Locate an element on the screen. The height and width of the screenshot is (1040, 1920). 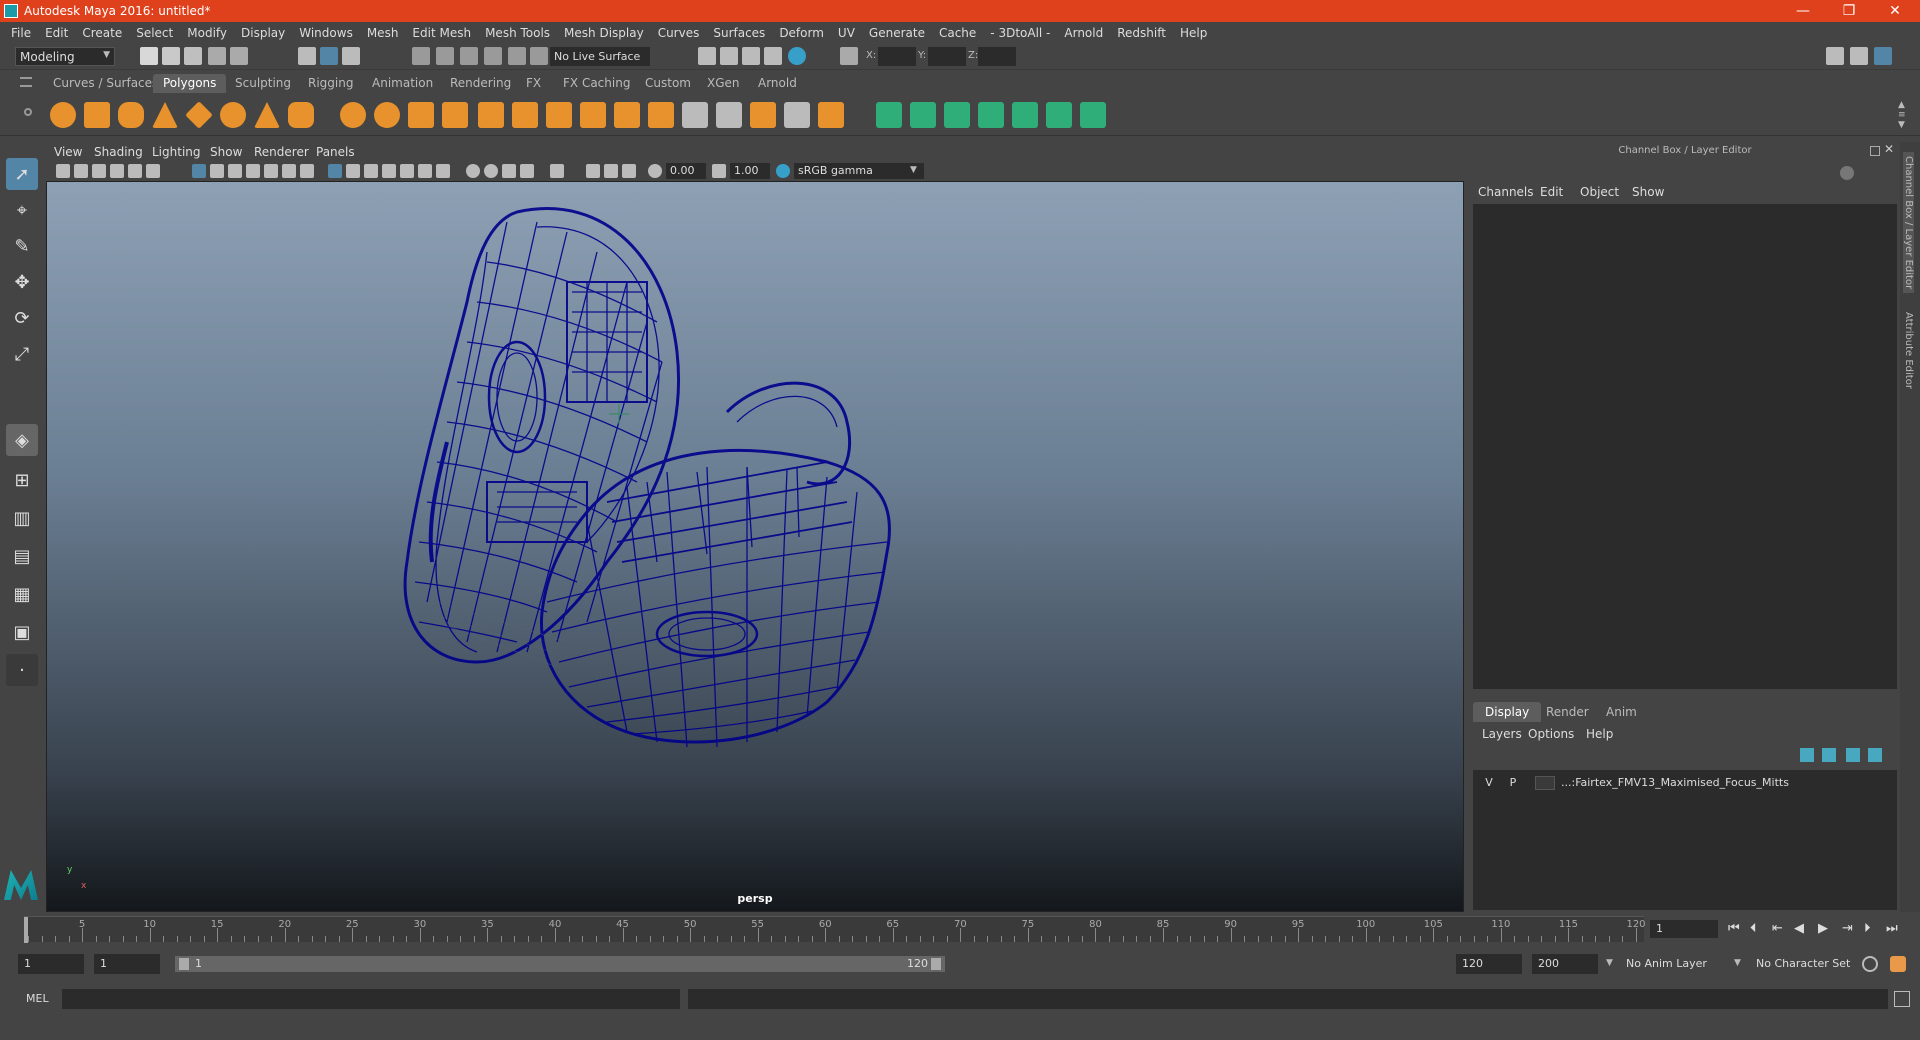
lasso-tool-icon: ⌖ is located at coordinates (22, 210).